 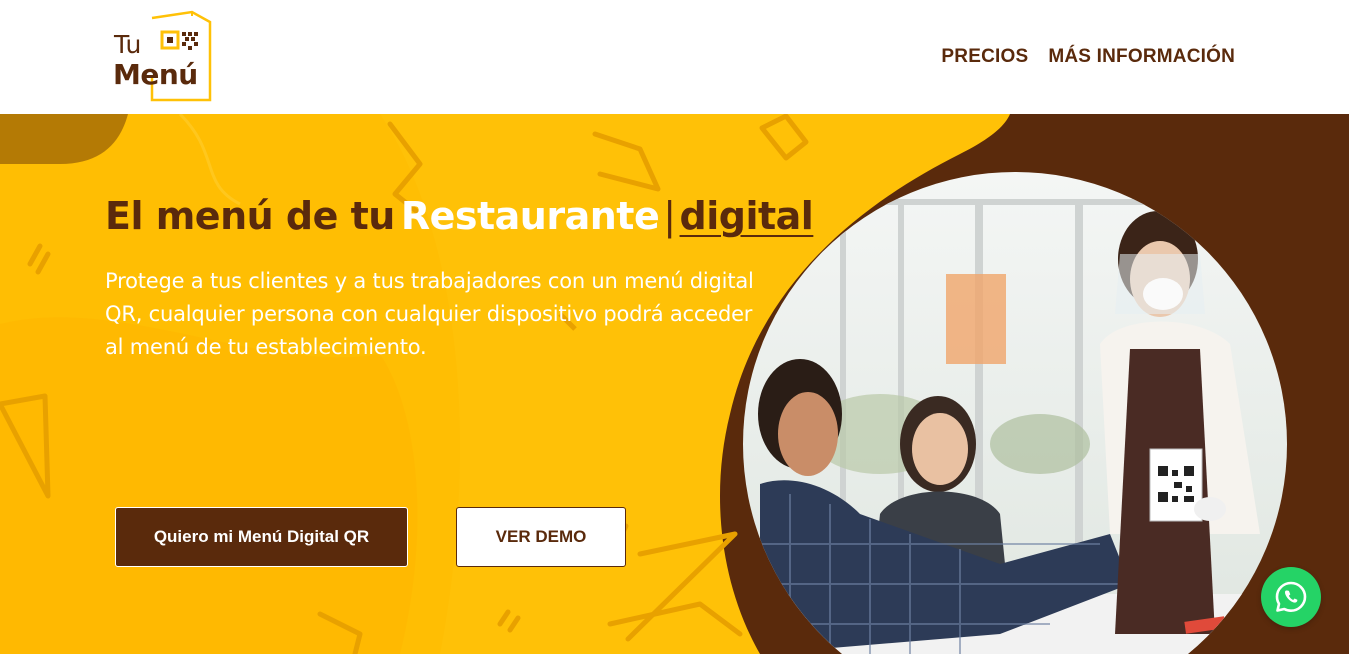 I want to click on tu-menu-logo: Tu Menú, so click(x=163, y=57).